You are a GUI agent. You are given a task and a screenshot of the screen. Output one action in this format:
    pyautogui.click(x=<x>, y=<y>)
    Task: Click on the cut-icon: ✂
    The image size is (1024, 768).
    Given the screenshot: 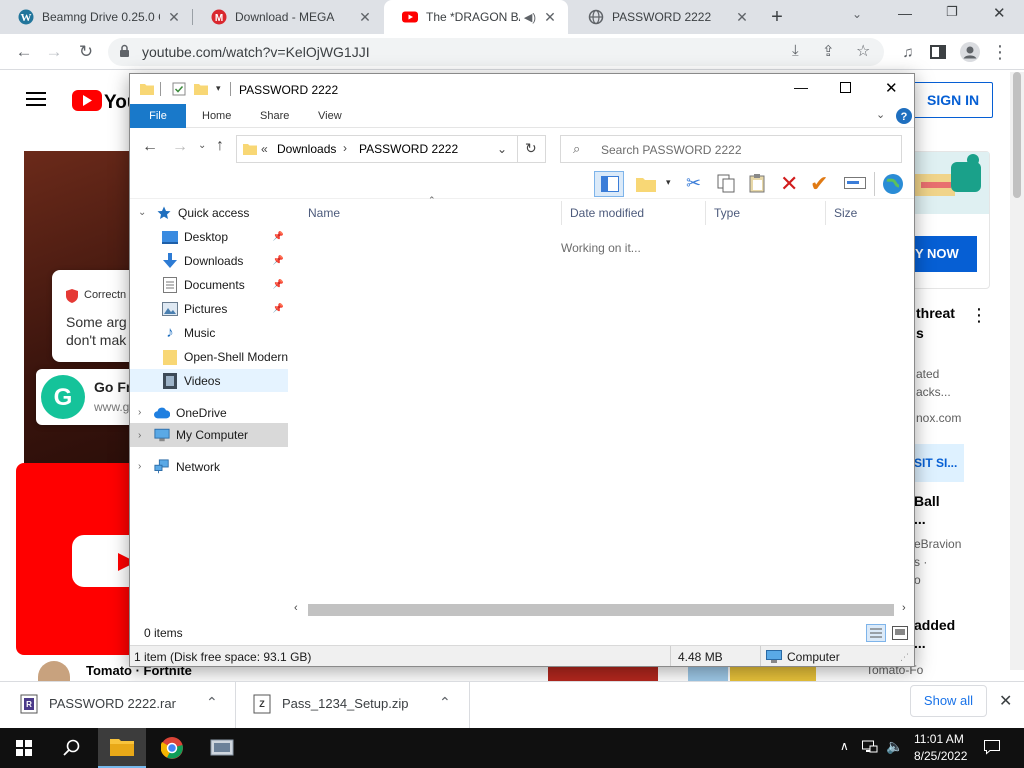 What is the action you would take?
    pyautogui.click(x=693, y=183)
    